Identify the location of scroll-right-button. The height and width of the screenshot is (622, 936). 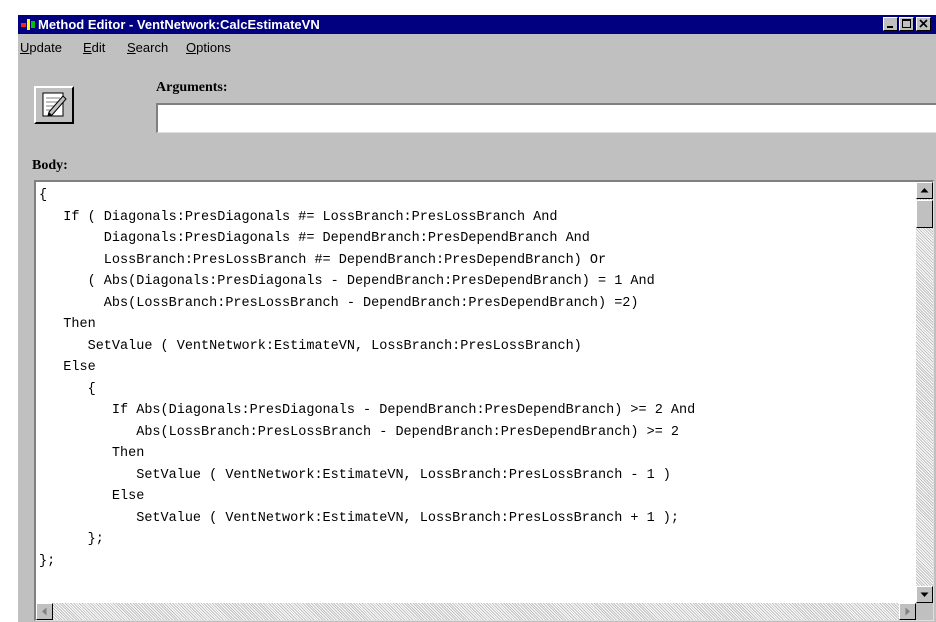
(907, 611).